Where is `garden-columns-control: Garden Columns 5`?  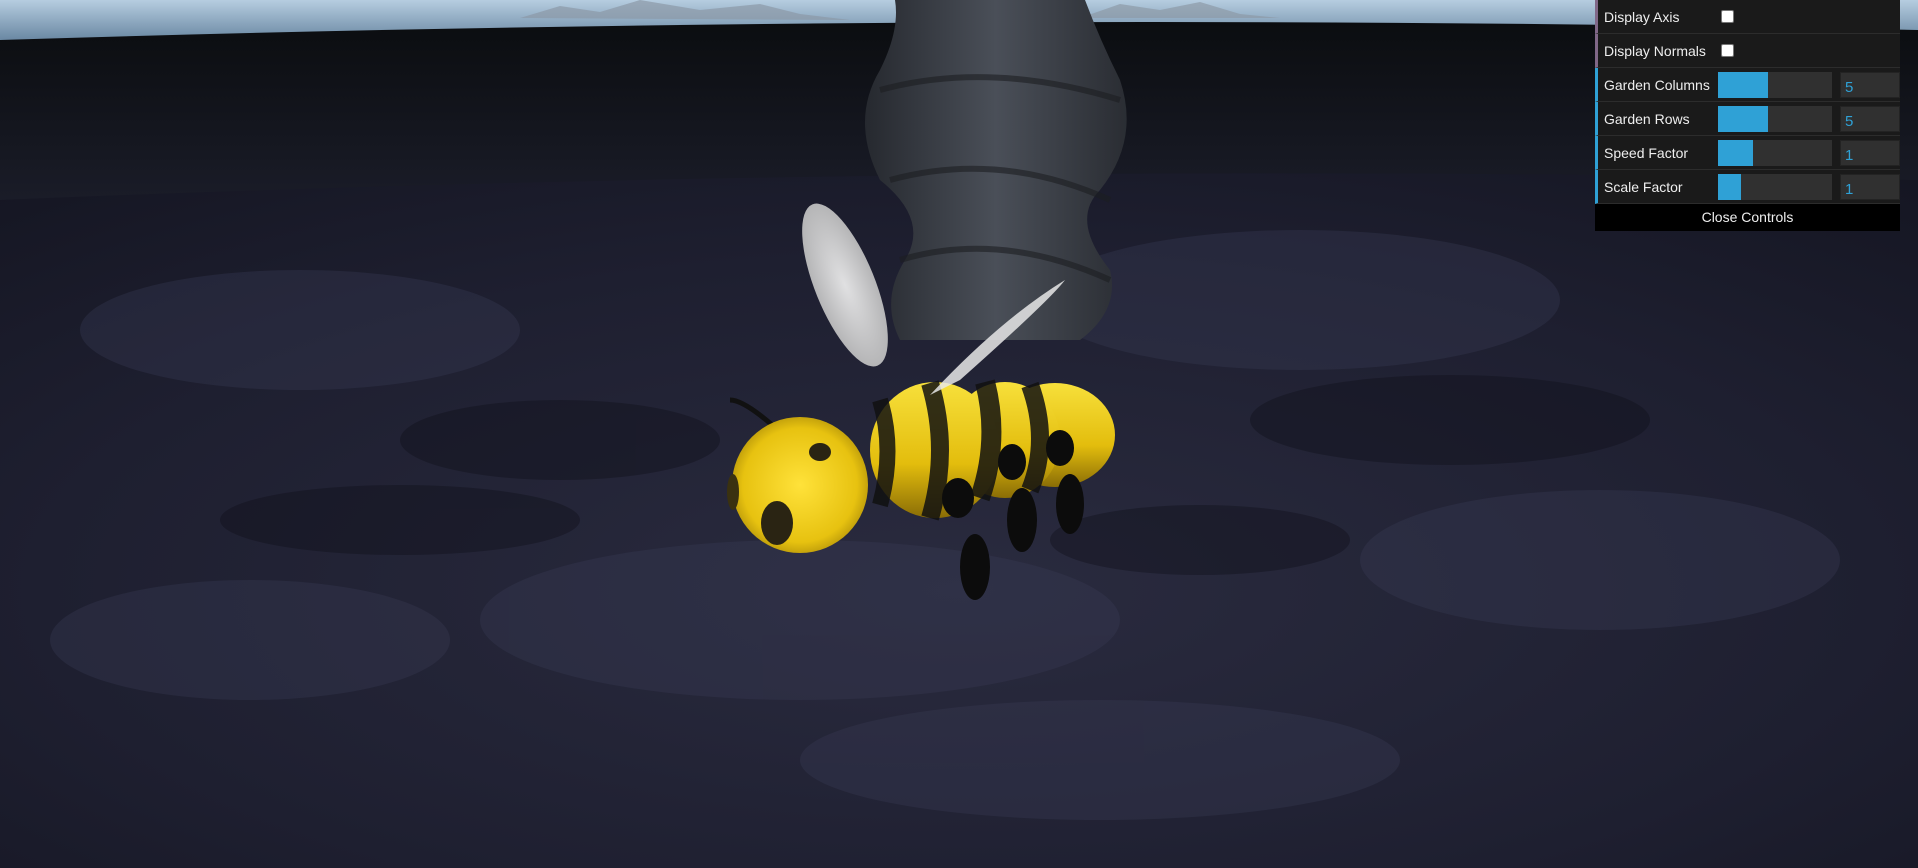 garden-columns-control: Garden Columns 5 is located at coordinates (1747, 85).